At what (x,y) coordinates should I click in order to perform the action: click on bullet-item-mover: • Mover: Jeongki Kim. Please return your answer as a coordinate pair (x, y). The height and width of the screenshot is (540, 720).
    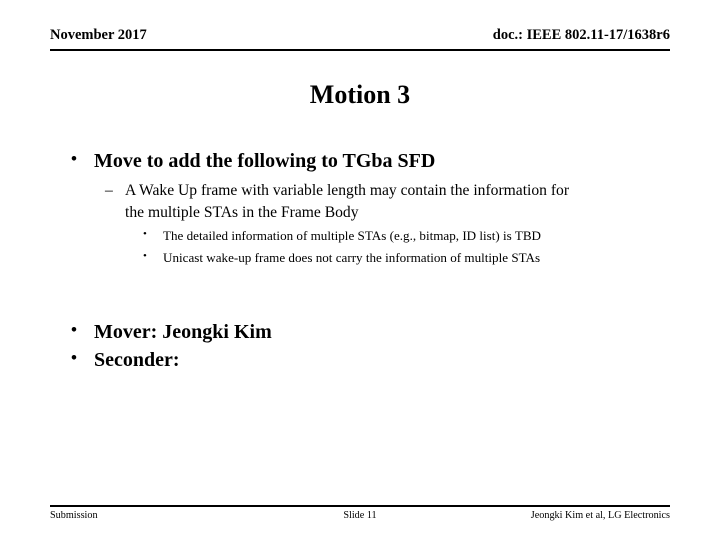
    Looking at the image, I should click on (362, 332).